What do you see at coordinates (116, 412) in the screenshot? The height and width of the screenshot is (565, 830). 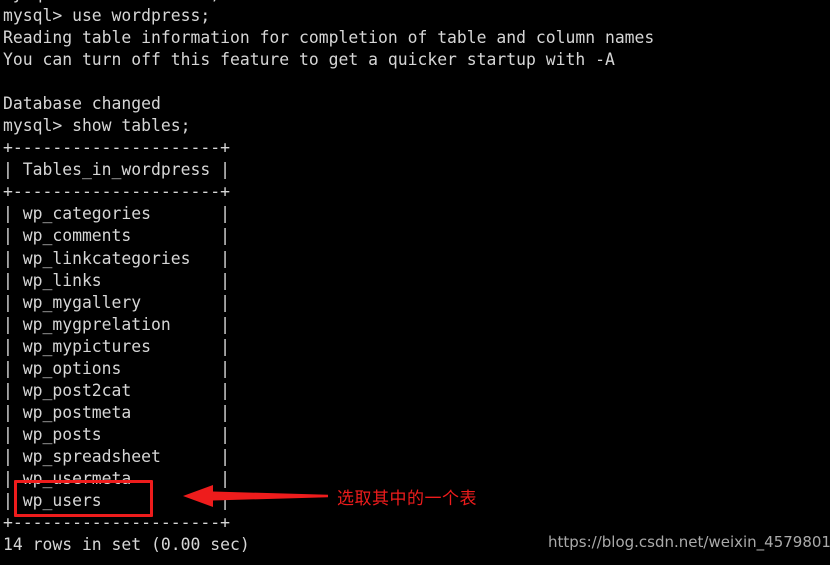 I see `table-row: | wp_postmeta |` at bounding box center [116, 412].